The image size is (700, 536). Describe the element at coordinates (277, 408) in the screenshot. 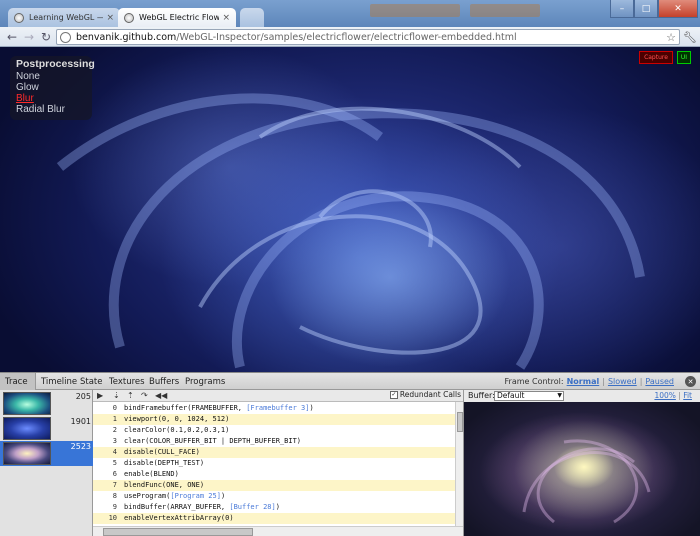

I see `call-object-link: [Framebuffer 3]` at that location.